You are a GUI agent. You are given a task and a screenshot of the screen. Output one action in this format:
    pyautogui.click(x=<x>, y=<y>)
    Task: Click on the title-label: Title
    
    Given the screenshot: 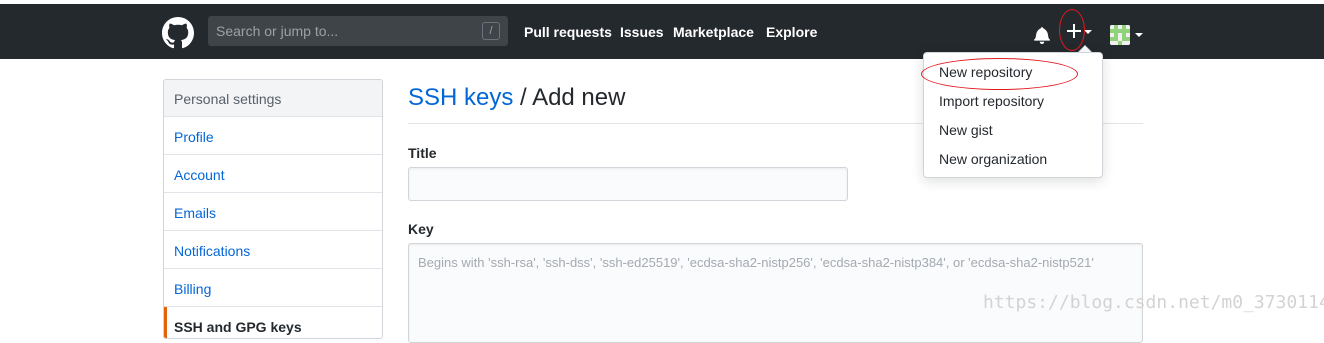 What is the action you would take?
    pyautogui.click(x=422, y=153)
    